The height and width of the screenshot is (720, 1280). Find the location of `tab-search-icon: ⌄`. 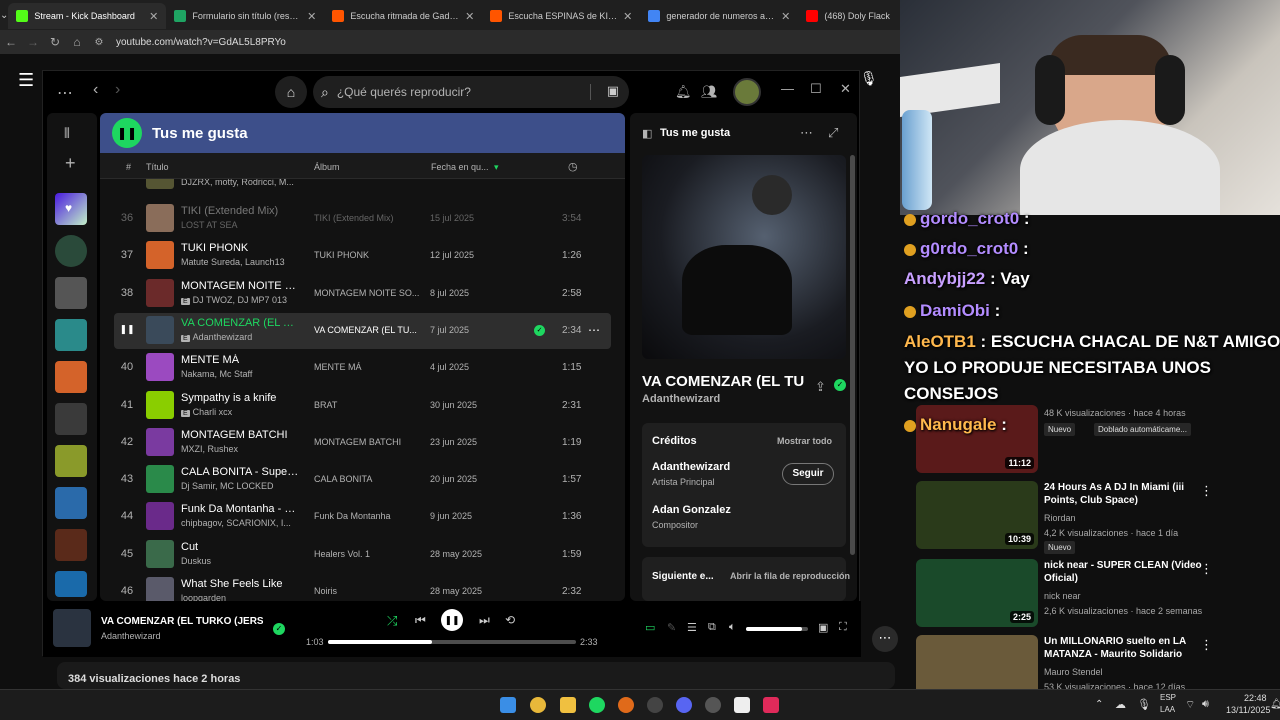

tab-search-icon: ⌄ is located at coordinates (4, 15).